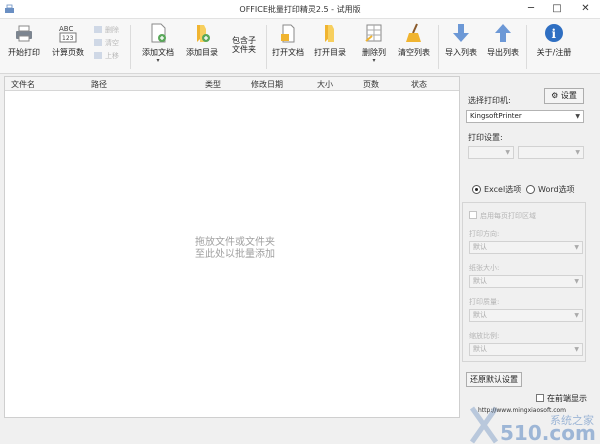  I want to click on about-register-button: i 关于/注册, so click(554, 47).